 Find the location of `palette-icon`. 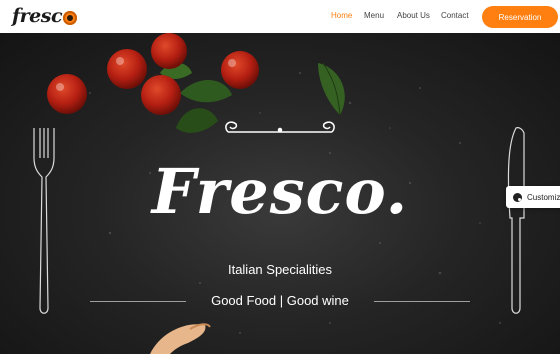

palette-icon is located at coordinates (517, 197).